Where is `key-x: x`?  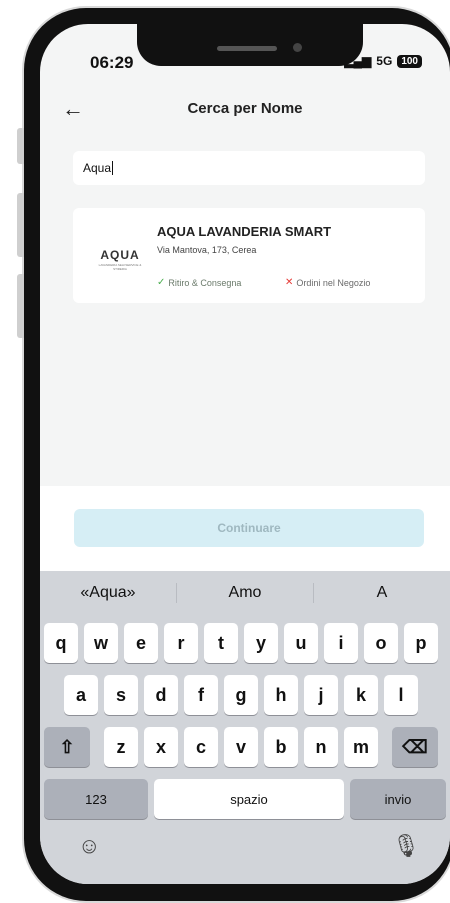
key-x: x is located at coordinates (161, 747).